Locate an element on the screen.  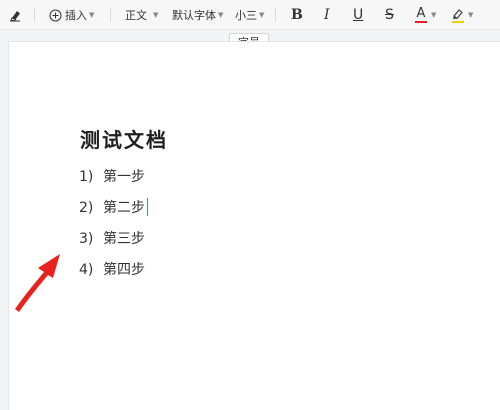
arrow-shape is located at coordinates (37, 283).